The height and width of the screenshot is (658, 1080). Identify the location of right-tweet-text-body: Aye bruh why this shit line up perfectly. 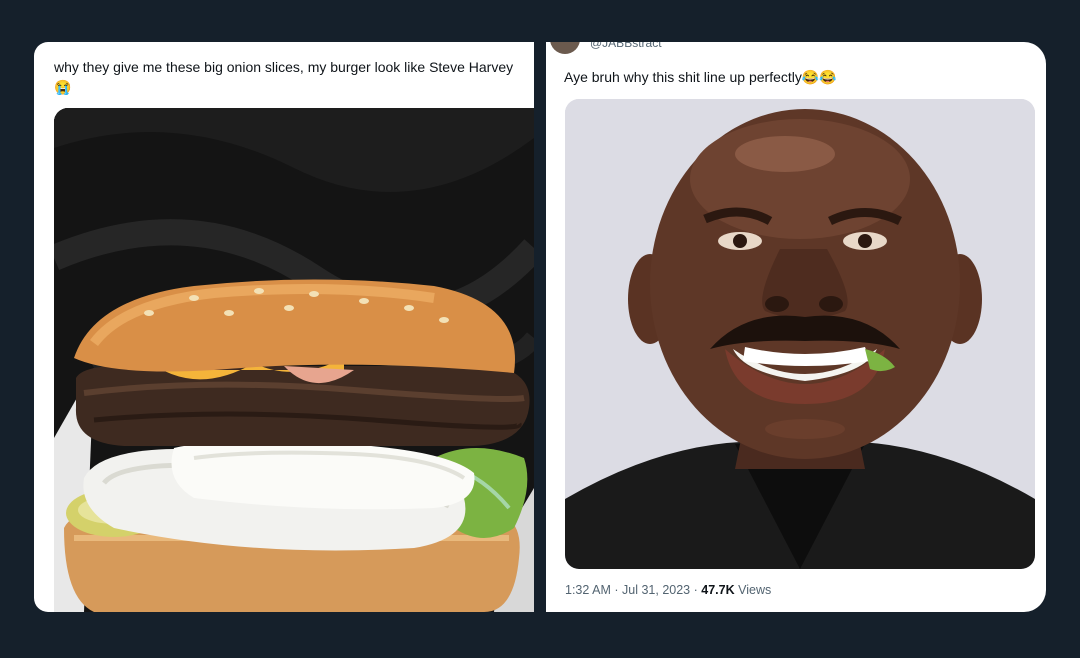
(683, 77).